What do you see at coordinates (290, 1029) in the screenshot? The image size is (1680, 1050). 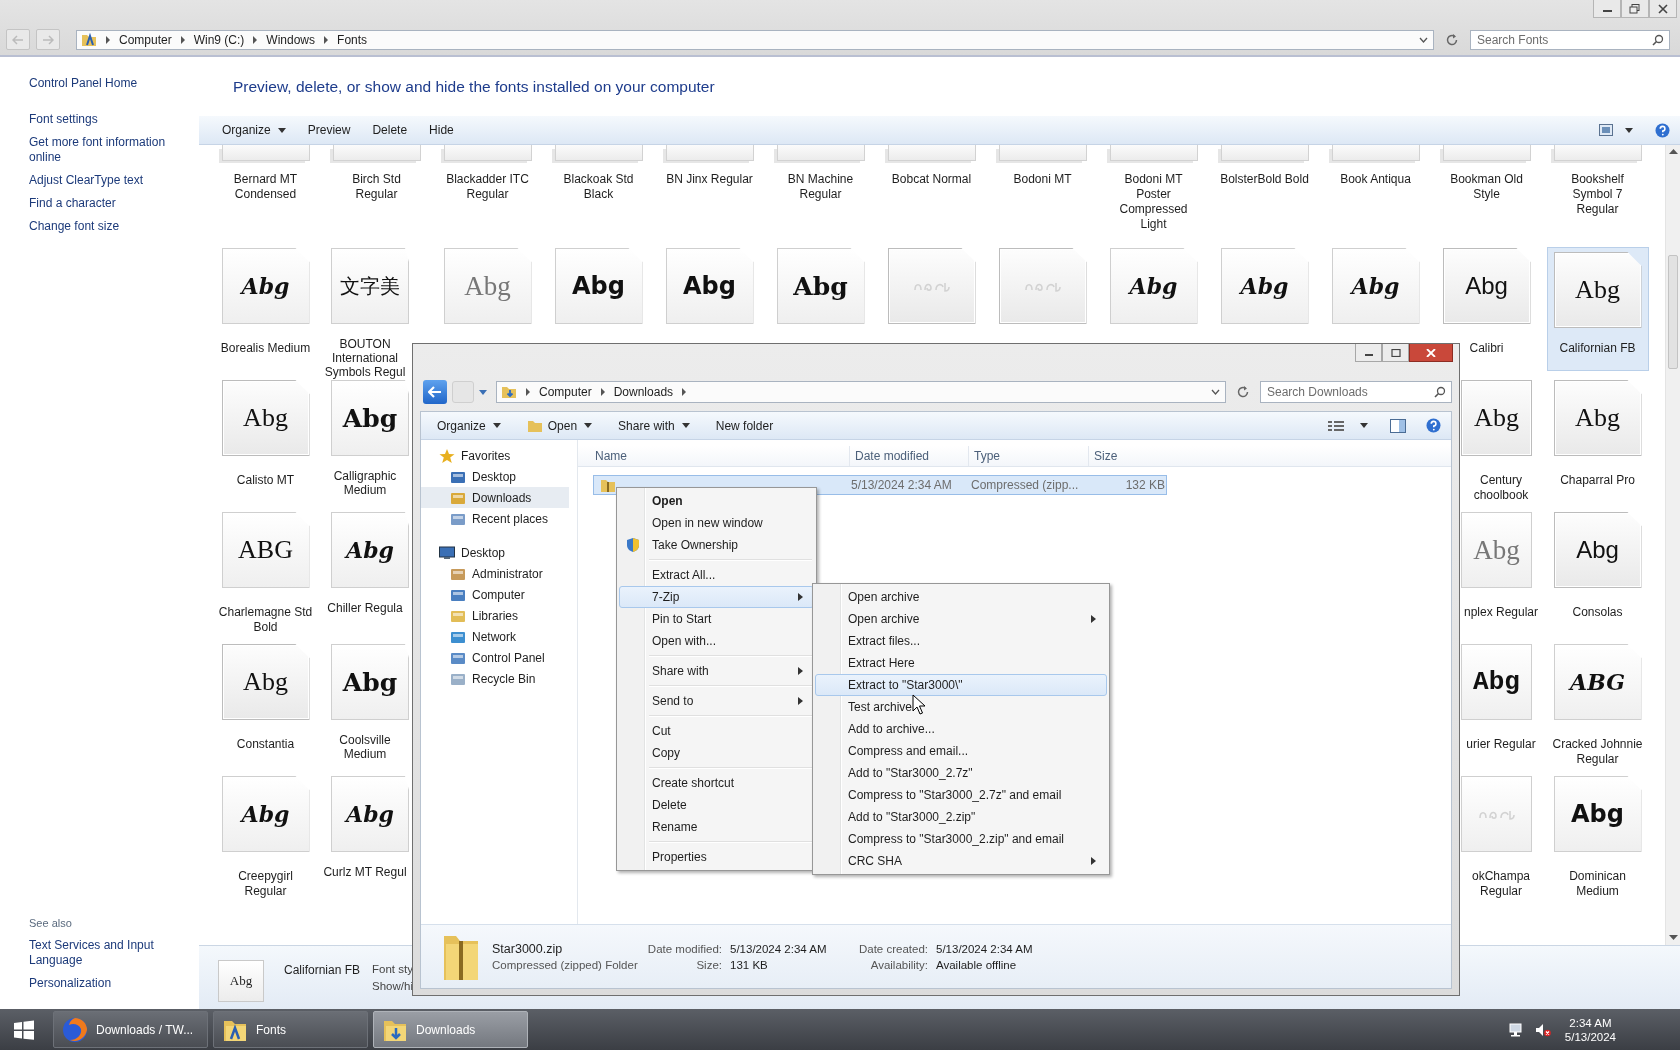 I see `taskbar-button: Fonts` at bounding box center [290, 1029].